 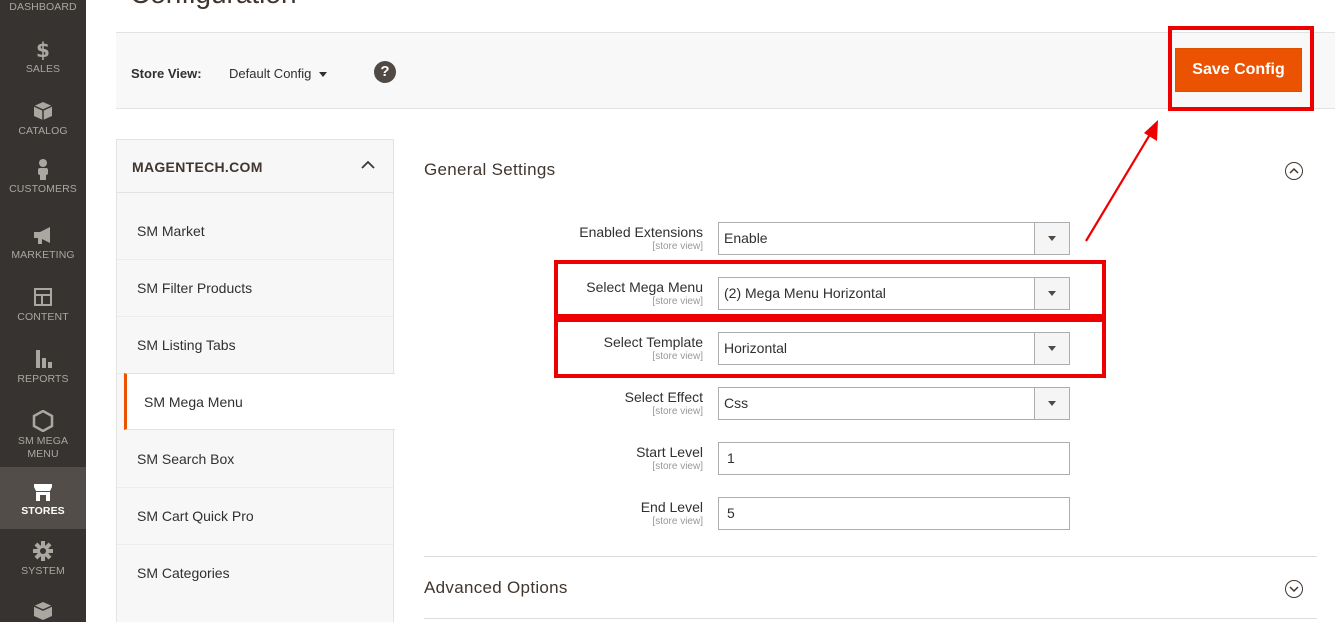 I want to click on tab-sm-market: SM Market, so click(x=255, y=231).